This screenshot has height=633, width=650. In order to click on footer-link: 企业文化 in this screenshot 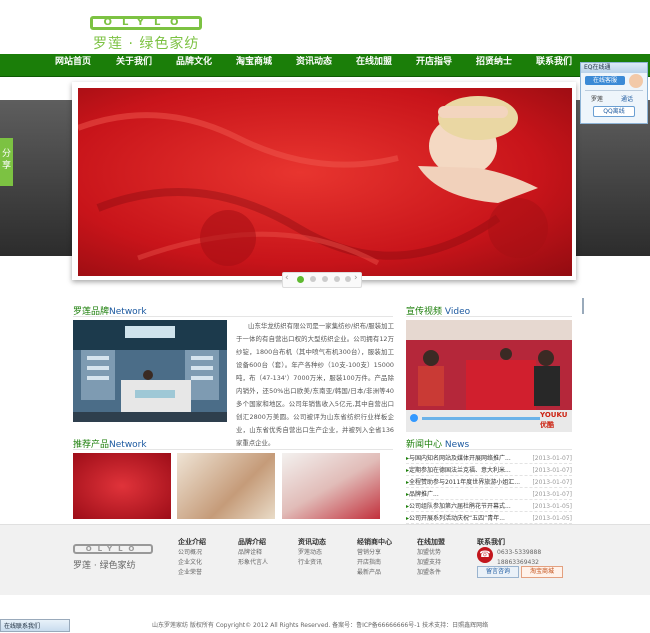, I will do `click(190, 563)`.